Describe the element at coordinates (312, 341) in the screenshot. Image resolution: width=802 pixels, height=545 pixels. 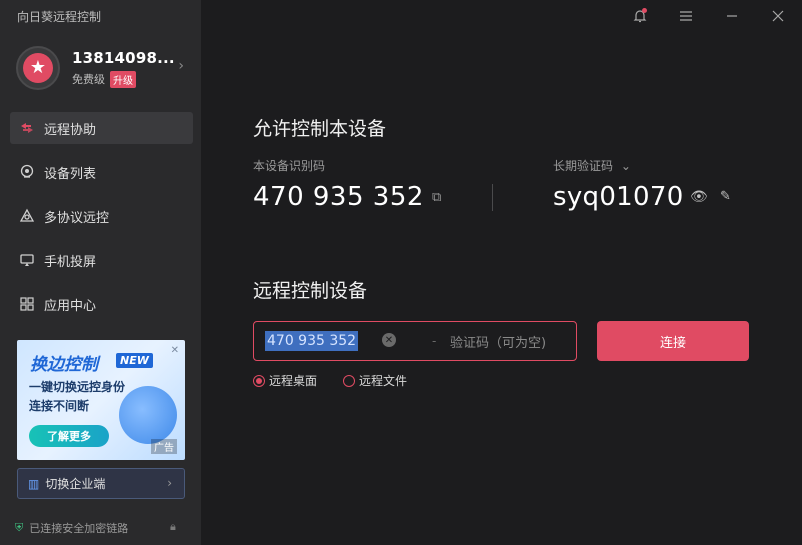
I see `remote-id-input: 470 935 352` at that location.